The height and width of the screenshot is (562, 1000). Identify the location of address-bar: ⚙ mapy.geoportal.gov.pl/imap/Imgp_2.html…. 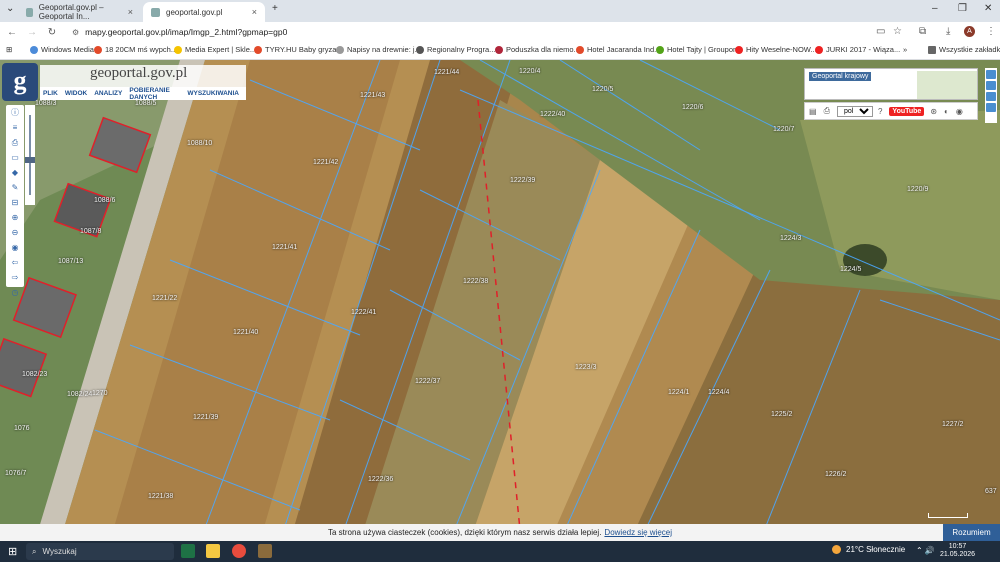
(482, 32).